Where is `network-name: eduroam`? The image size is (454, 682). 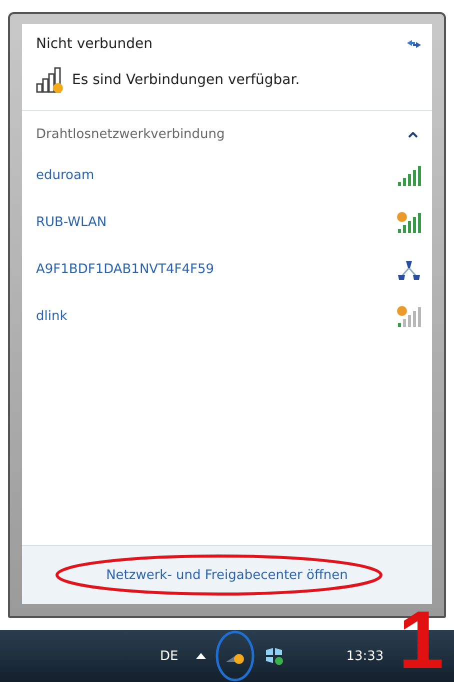
network-name: eduroam is located at coordinates (65, 175).